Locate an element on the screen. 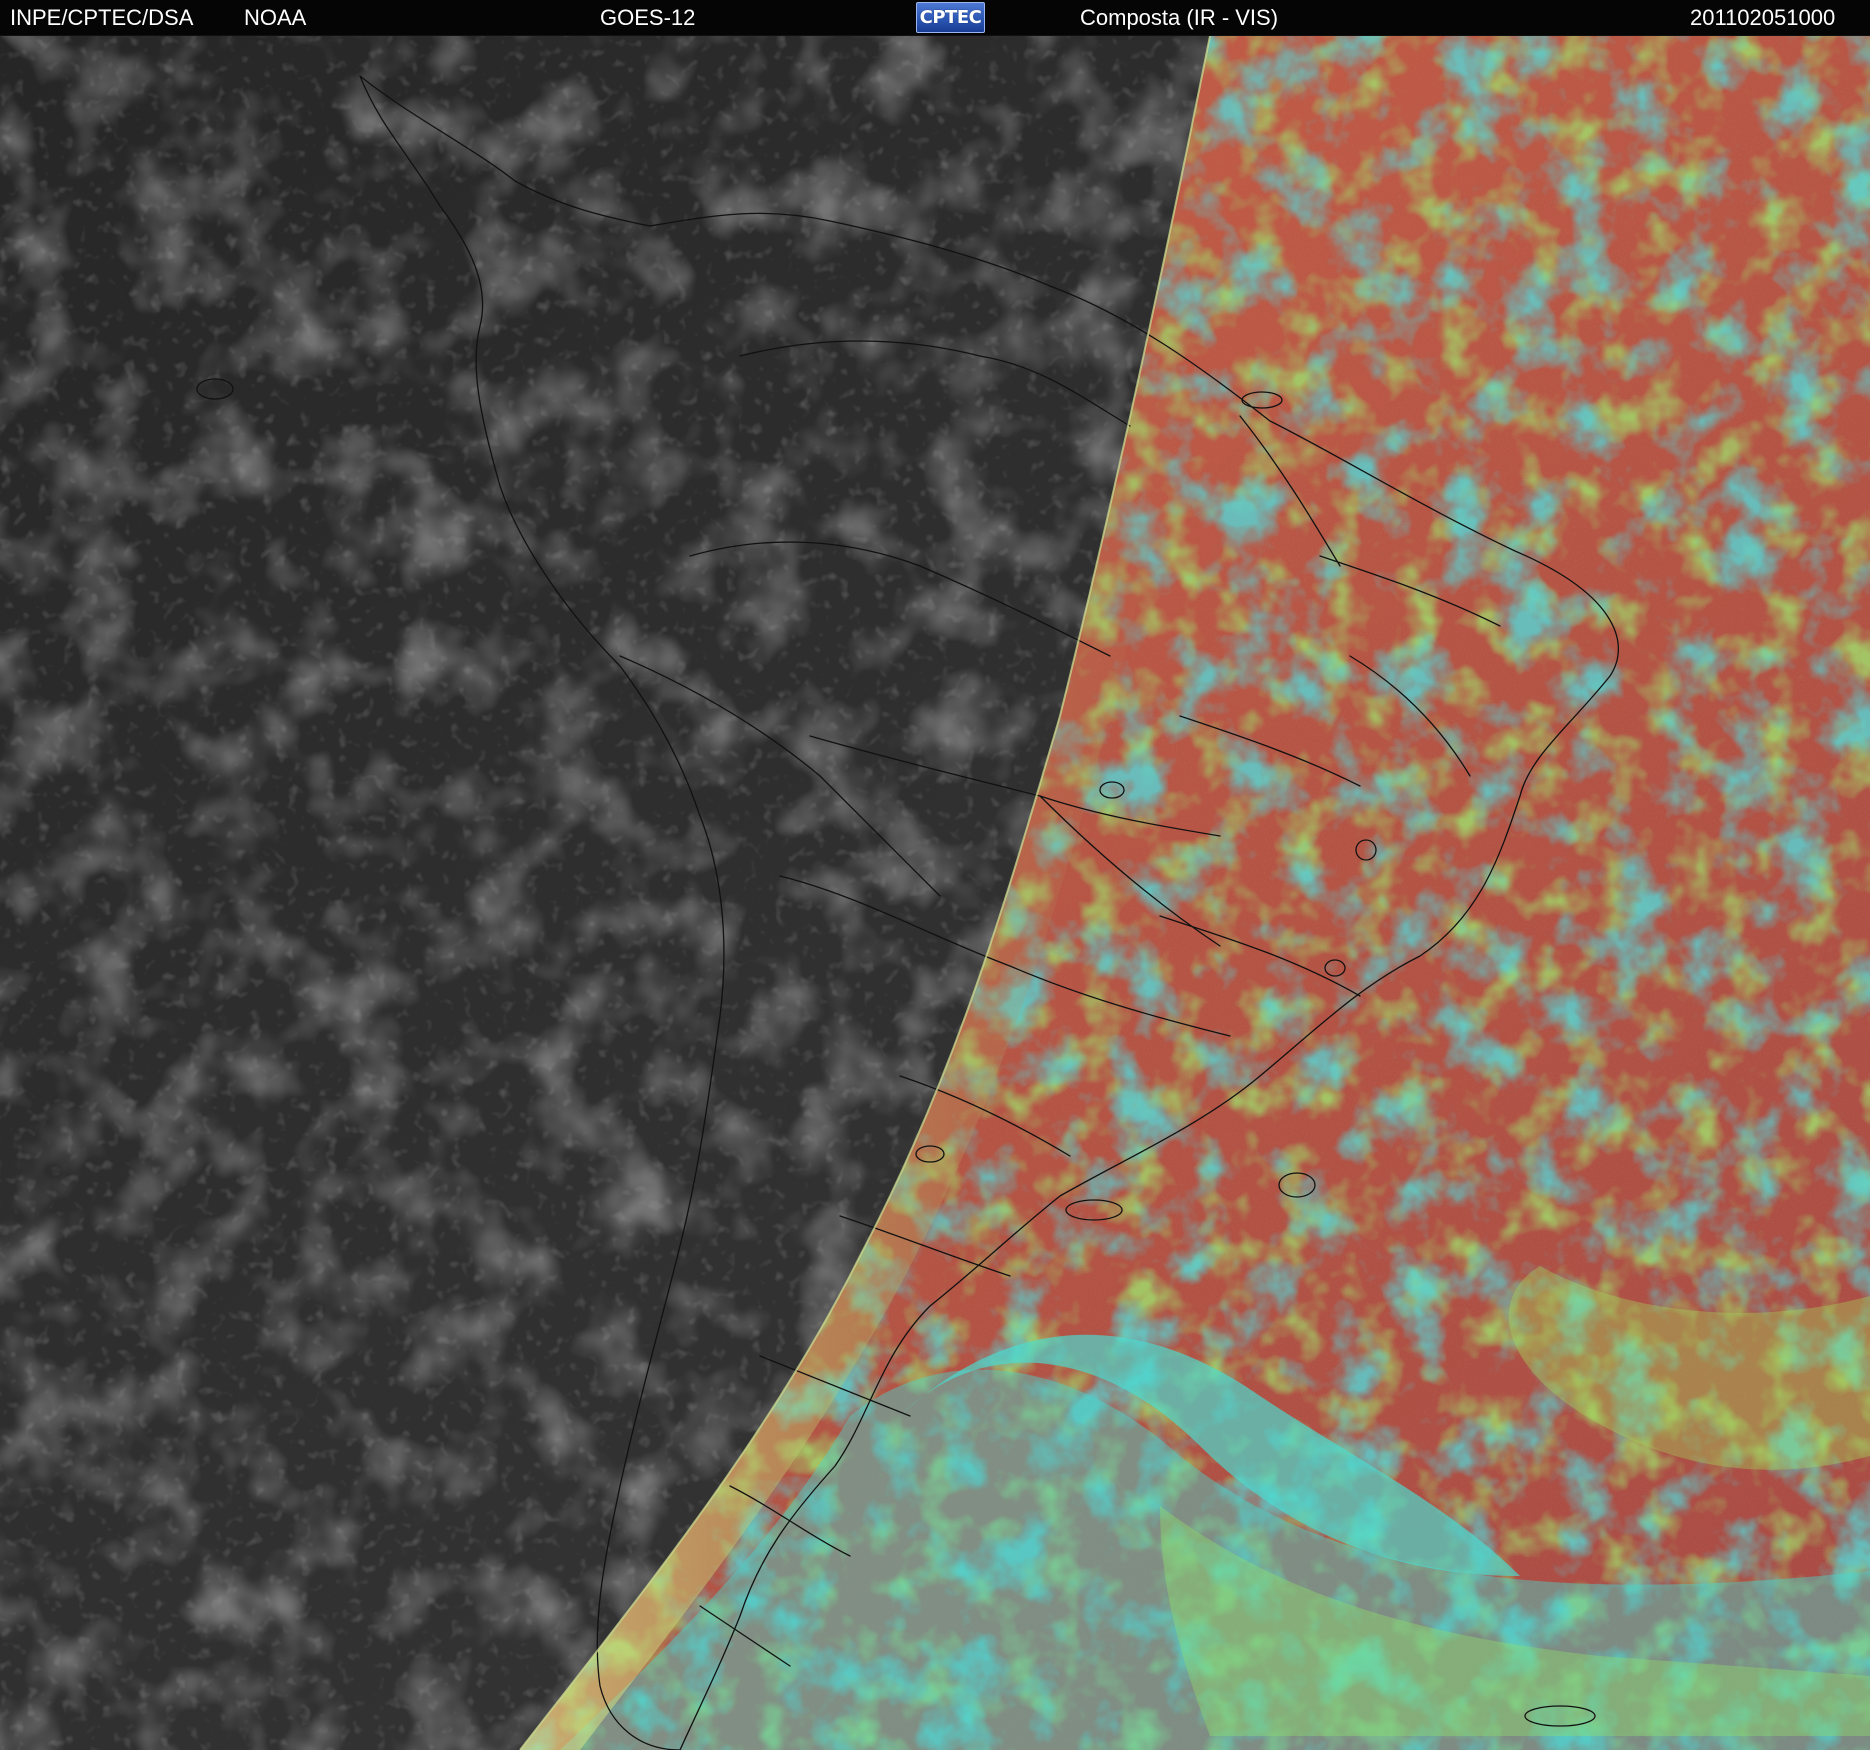 This screenshot has height=1750, width=1870. cptec-logo: CPTEC is located at coordinates (950, 17).